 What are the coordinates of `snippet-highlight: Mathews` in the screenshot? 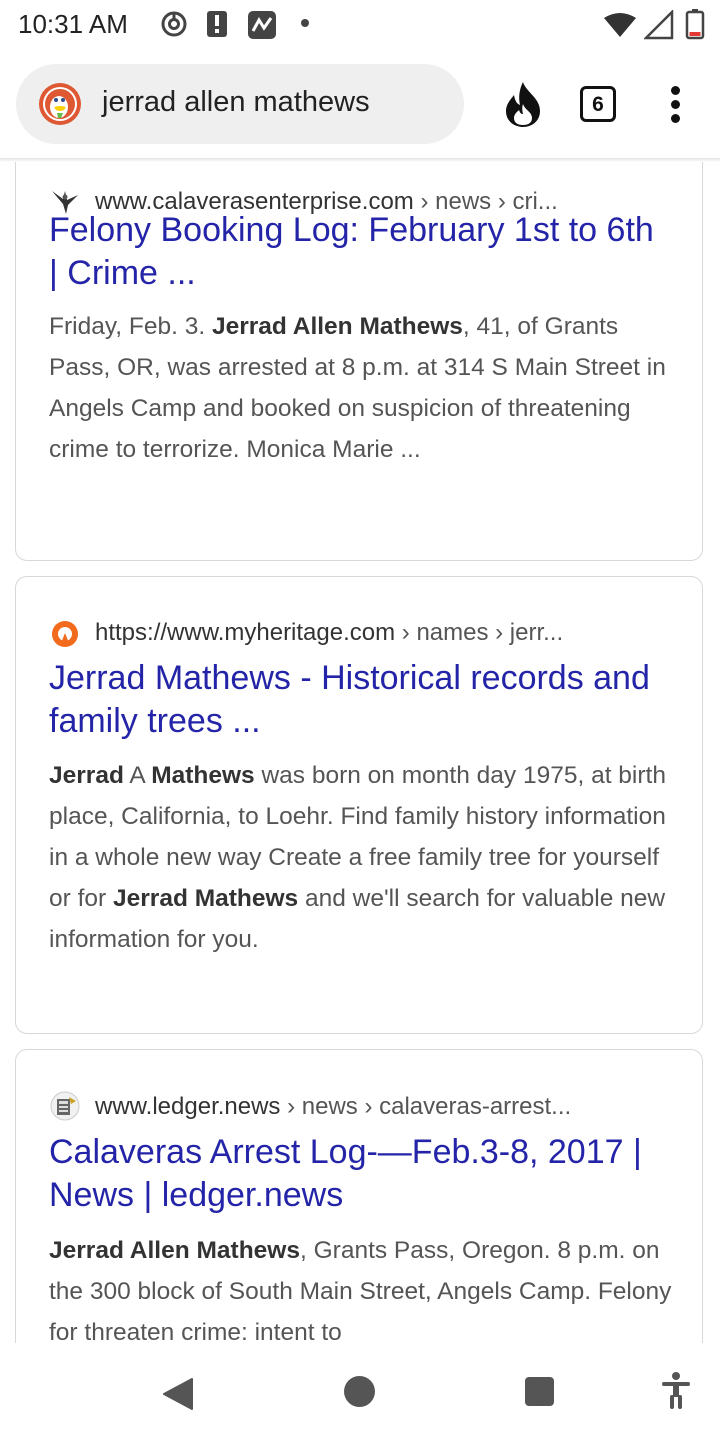 It's located at (203, 775).